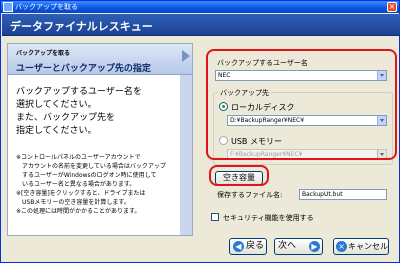  Describe the element at coordinates (76, 184) in the screenshot. I see `note-line: いるユーザー名と異なる場合があります。` at that location.